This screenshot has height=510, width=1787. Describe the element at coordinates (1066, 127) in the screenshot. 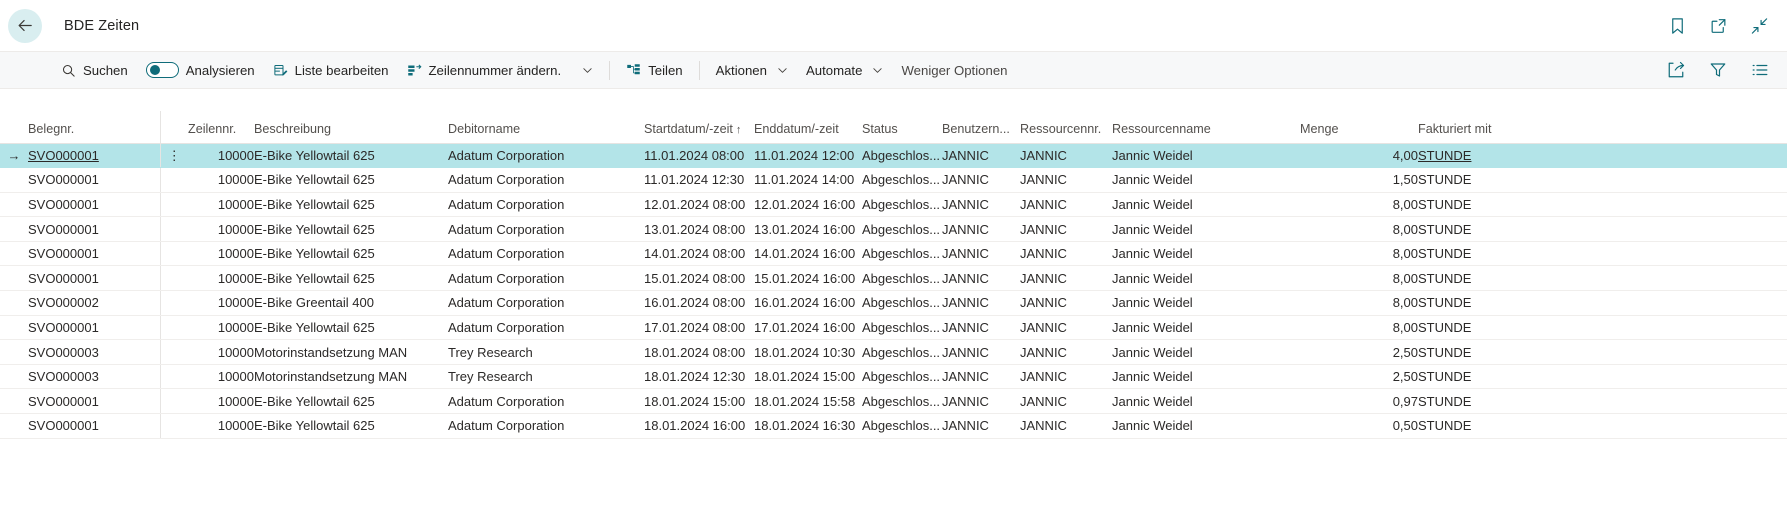

I see `column-header-ressourcennr: Ressourcennr.` at that location.